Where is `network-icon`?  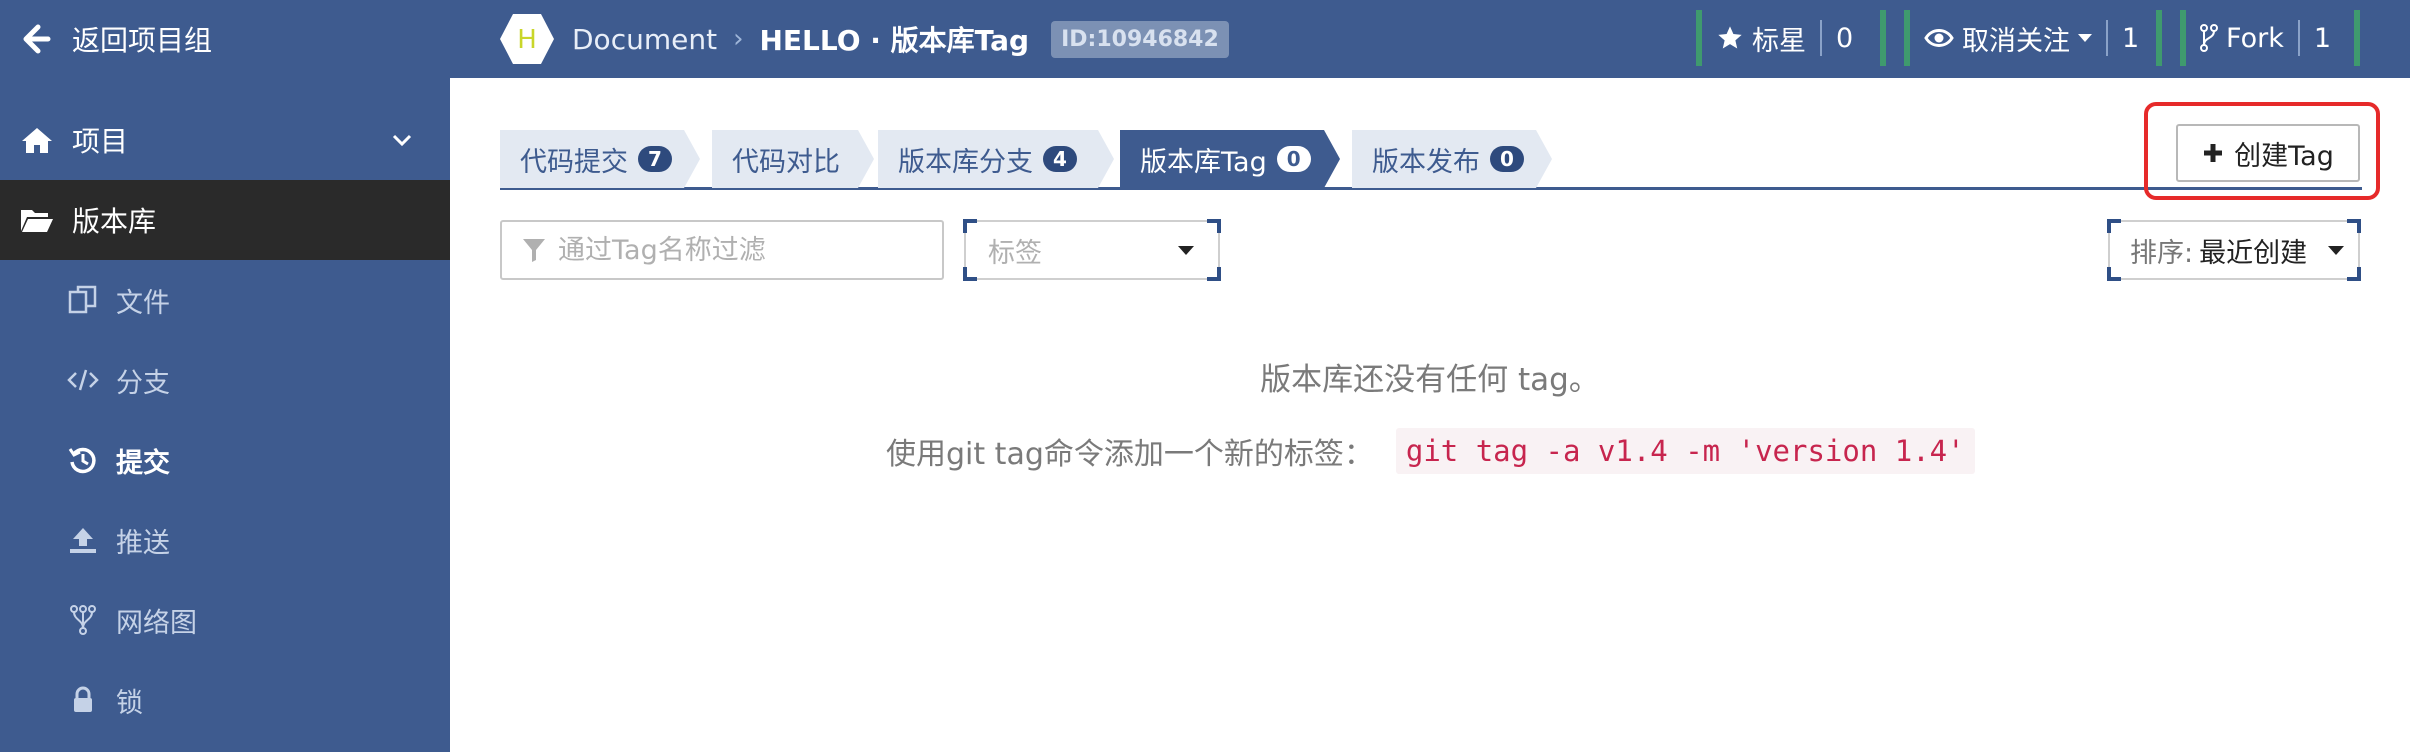
network-icon is located at coordinates (83, 620).